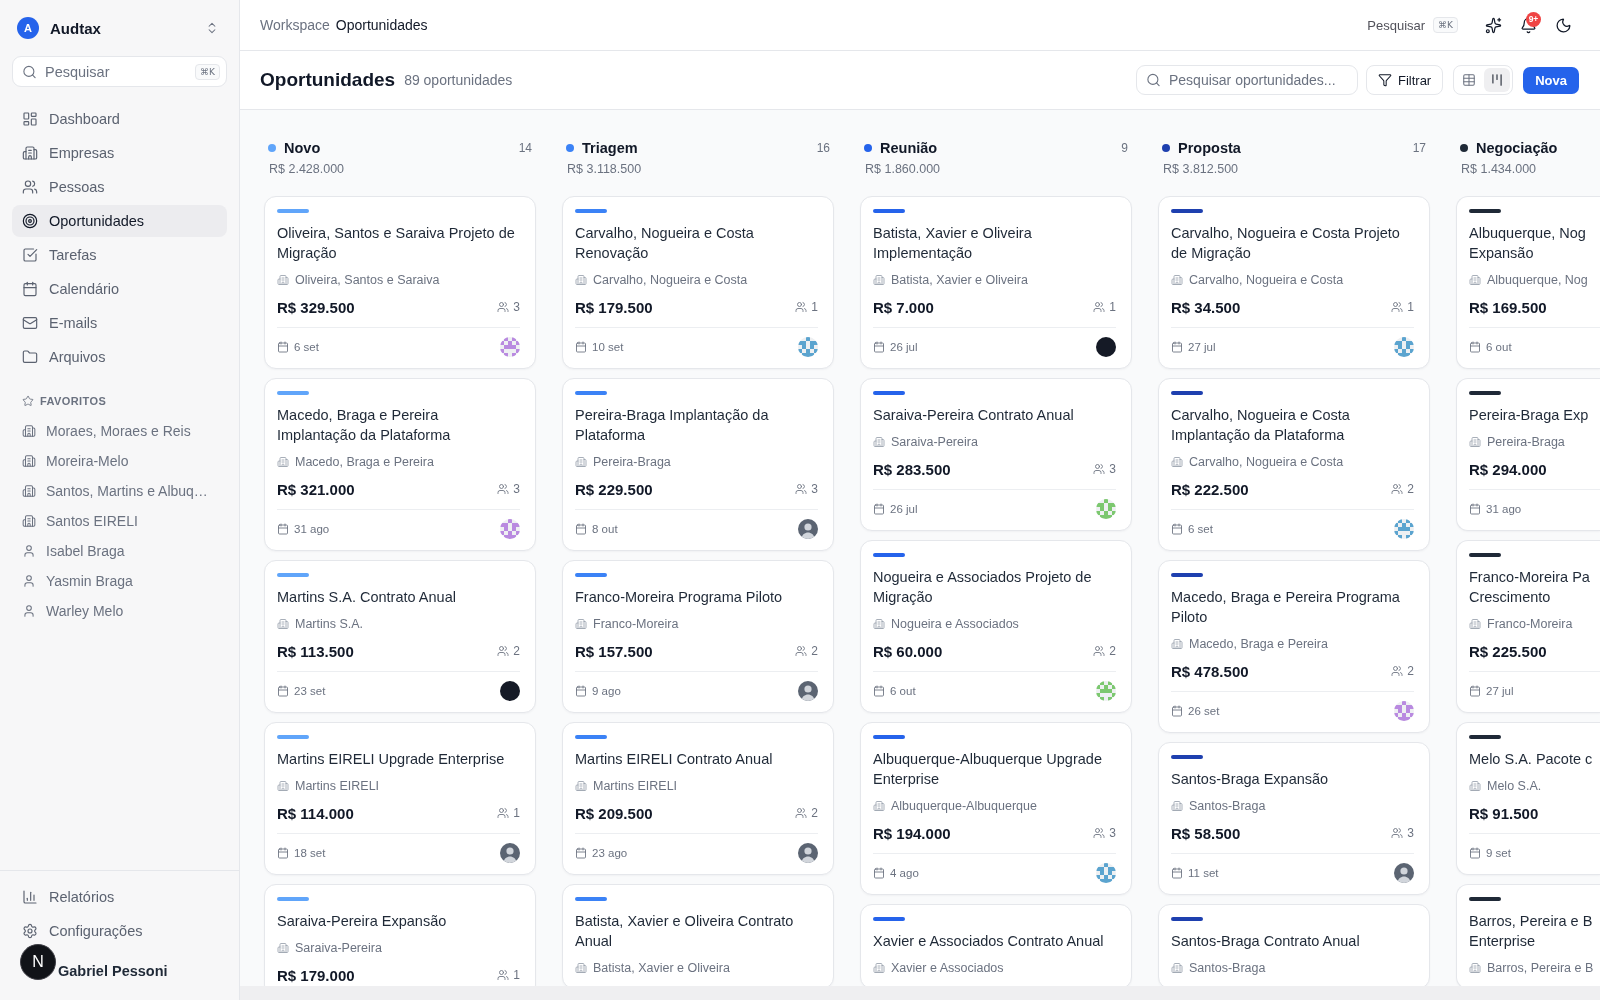 The width and height of the screenshot is (1600, 1000). Describe the element at coordinates (119, 461) in the screenshot. I see `favorite-item: Moreira-Melo` at that location.